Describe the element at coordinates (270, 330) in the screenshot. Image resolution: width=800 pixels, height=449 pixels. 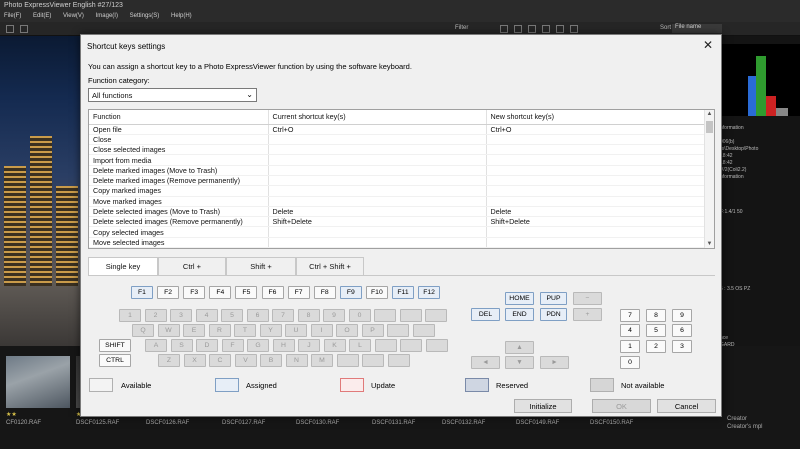
I see `key-y: Y` at that location.